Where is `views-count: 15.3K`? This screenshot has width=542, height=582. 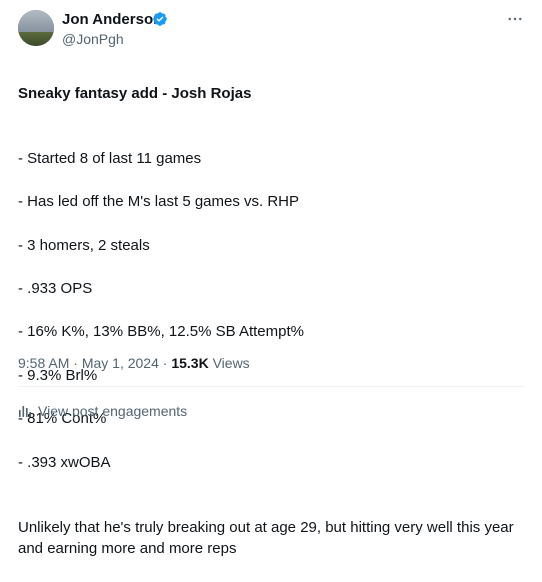 views-count: 15.3K is located at coordinates (190, 363).